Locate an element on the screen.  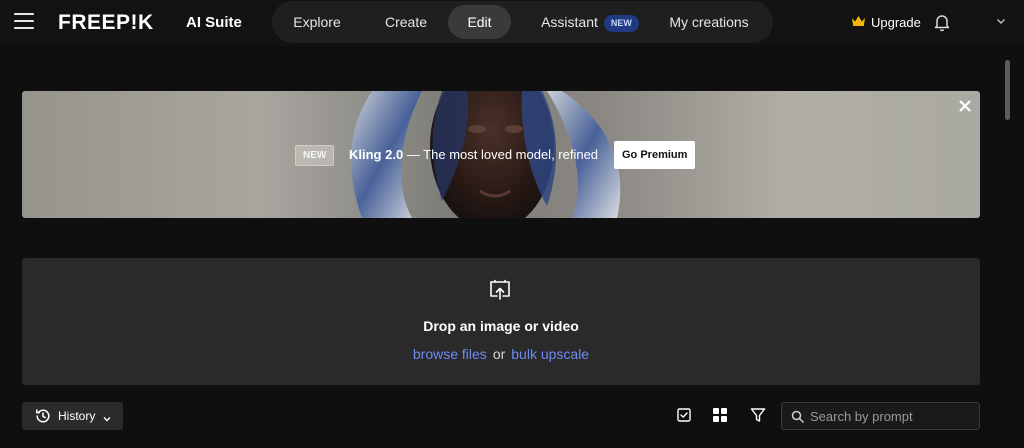
banner-new-tag: NEW is located at coordinates (315, 155).